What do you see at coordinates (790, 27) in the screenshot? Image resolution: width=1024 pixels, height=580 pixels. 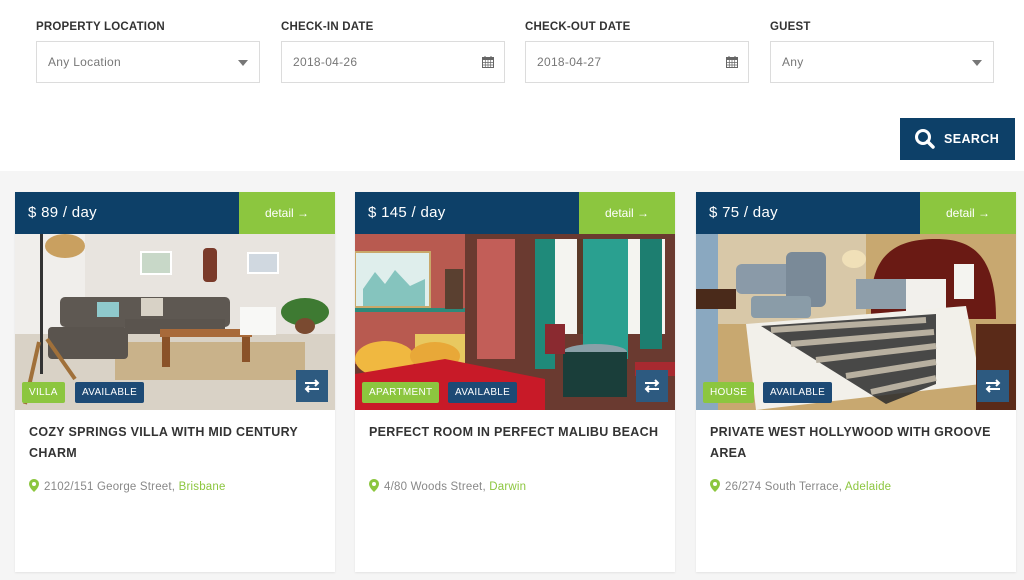 I see `guest-label: GUEST` at bounding box center [790, 27].